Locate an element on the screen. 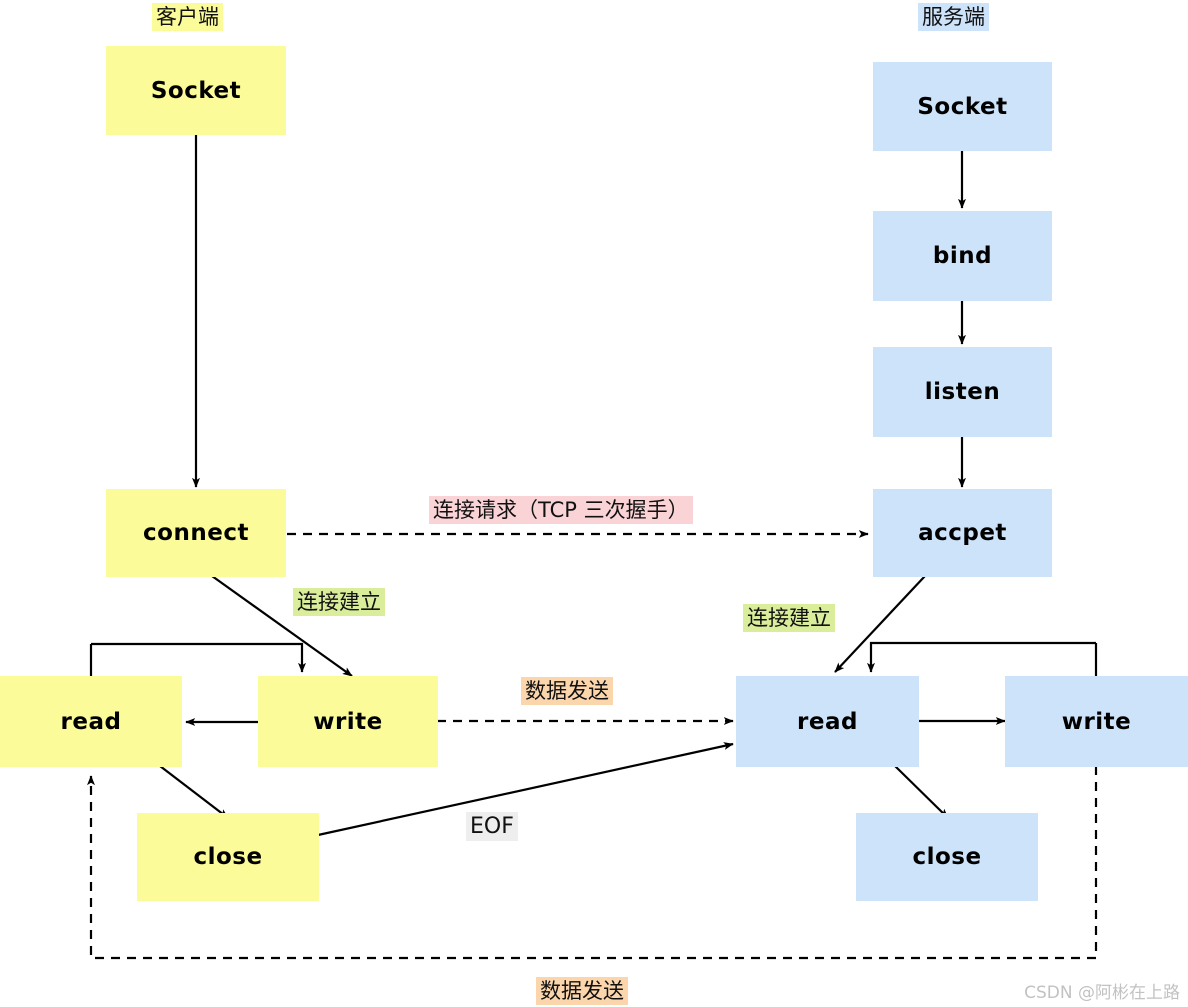 The image size is (1188, 1007). node-client-socket: Socket is located at coordinates (196, 90).